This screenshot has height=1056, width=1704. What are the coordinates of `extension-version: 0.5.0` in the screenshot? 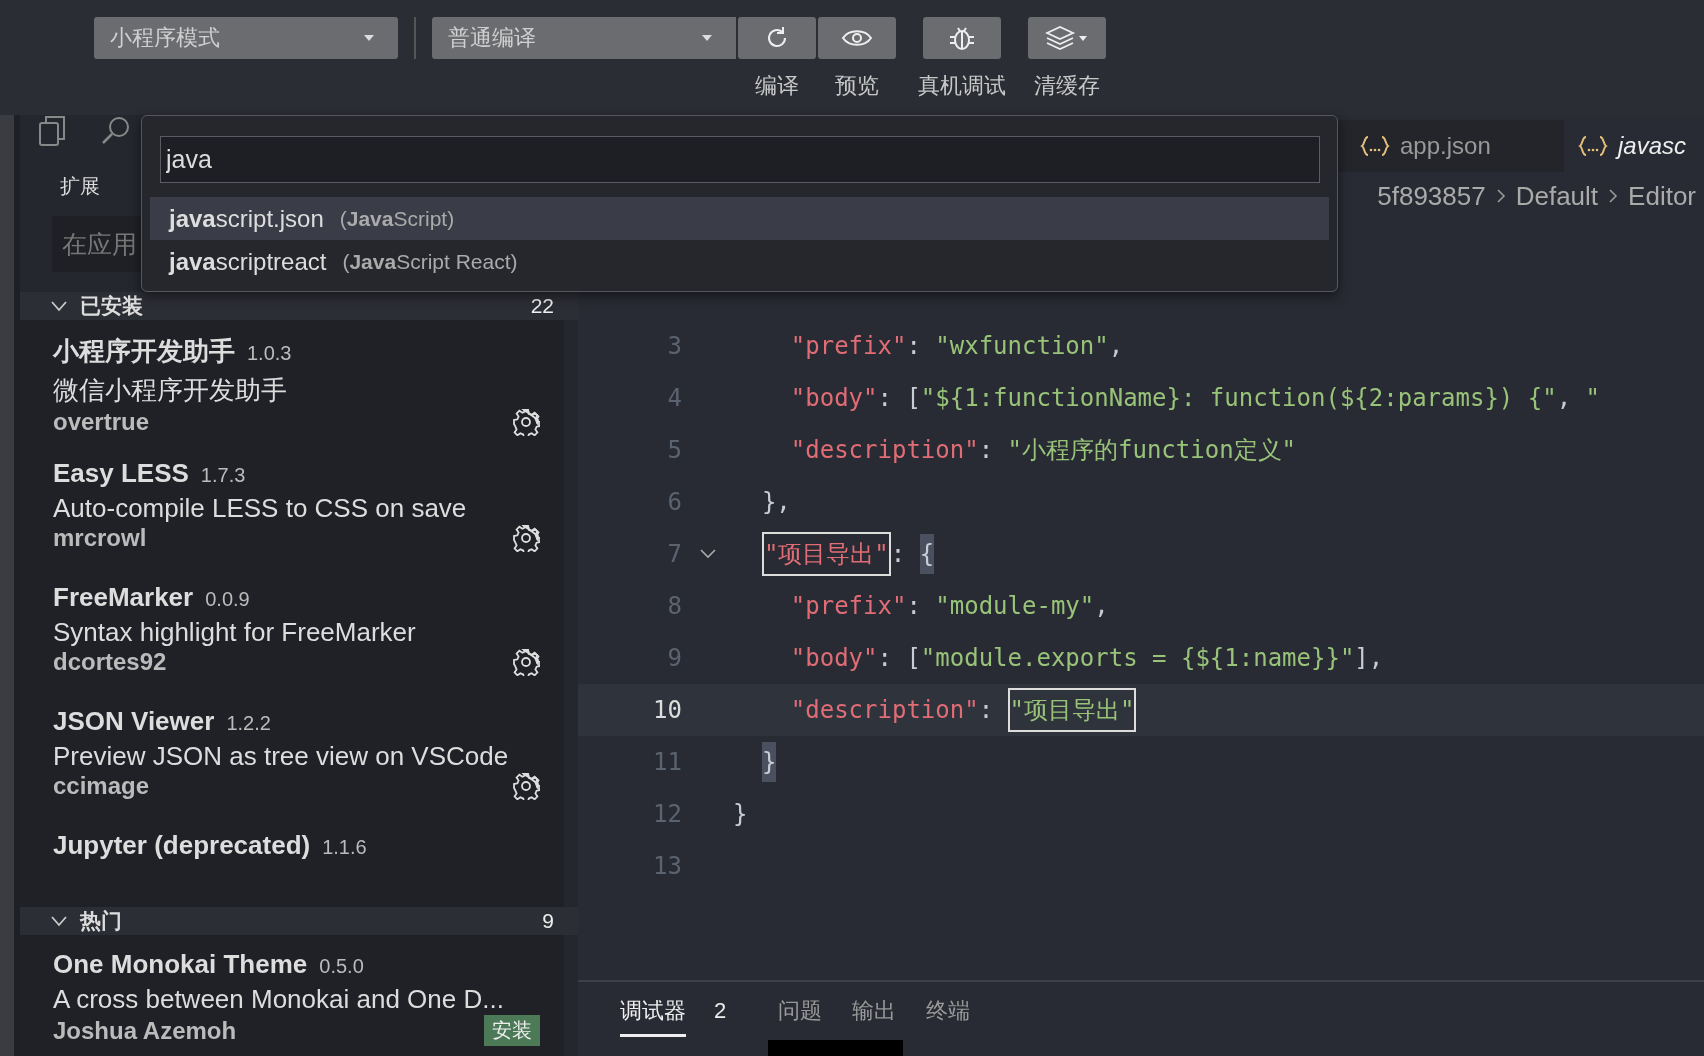 It's located at (341, 966).